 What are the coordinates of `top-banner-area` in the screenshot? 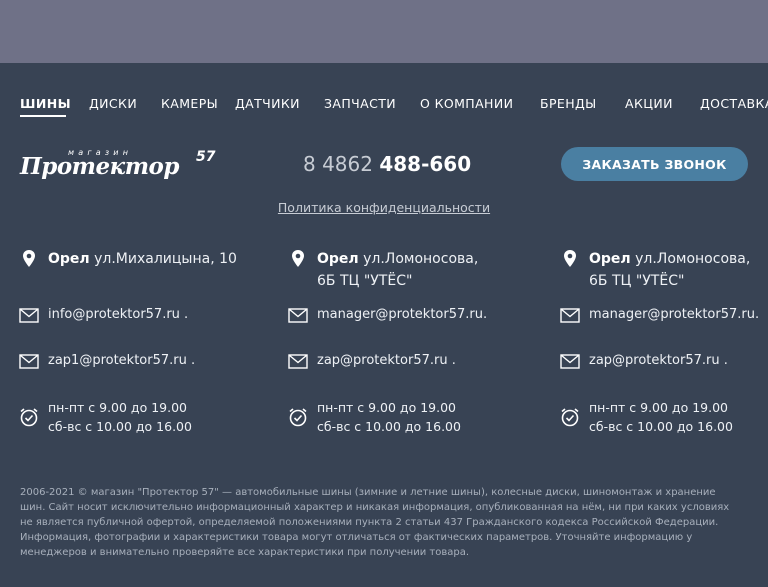 It's located at (384, 31).